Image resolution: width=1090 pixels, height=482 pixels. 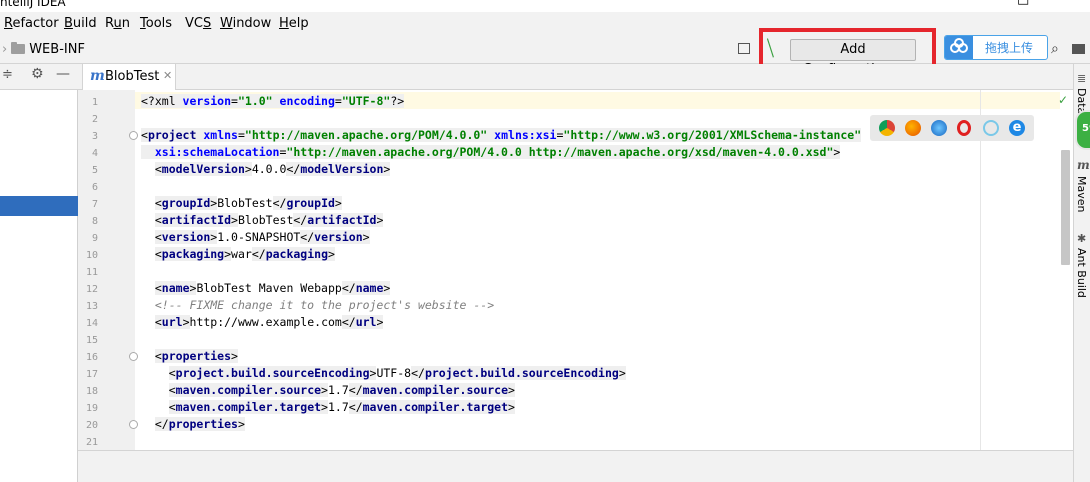 I want to click on upload-button: 拖拽上传, so click(x=996, y=47).